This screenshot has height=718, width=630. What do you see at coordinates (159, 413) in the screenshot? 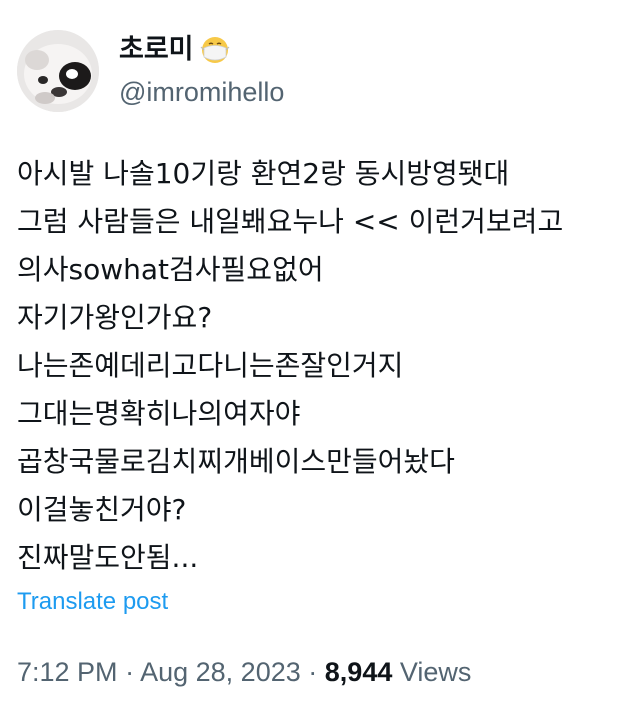
I see `tweet-line: 그대는명확히나의여자야` at bounding box center [159, 413].